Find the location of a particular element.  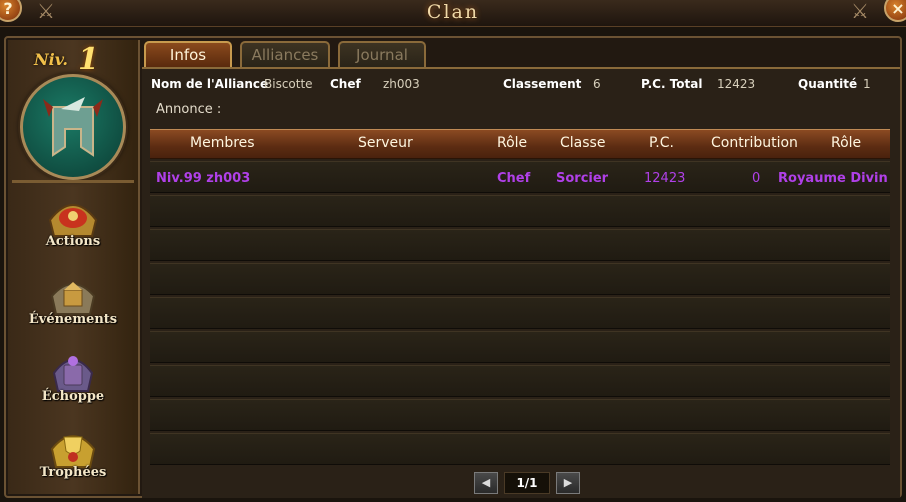

next-page-button: ▶ is located at coordinates (568, 483).